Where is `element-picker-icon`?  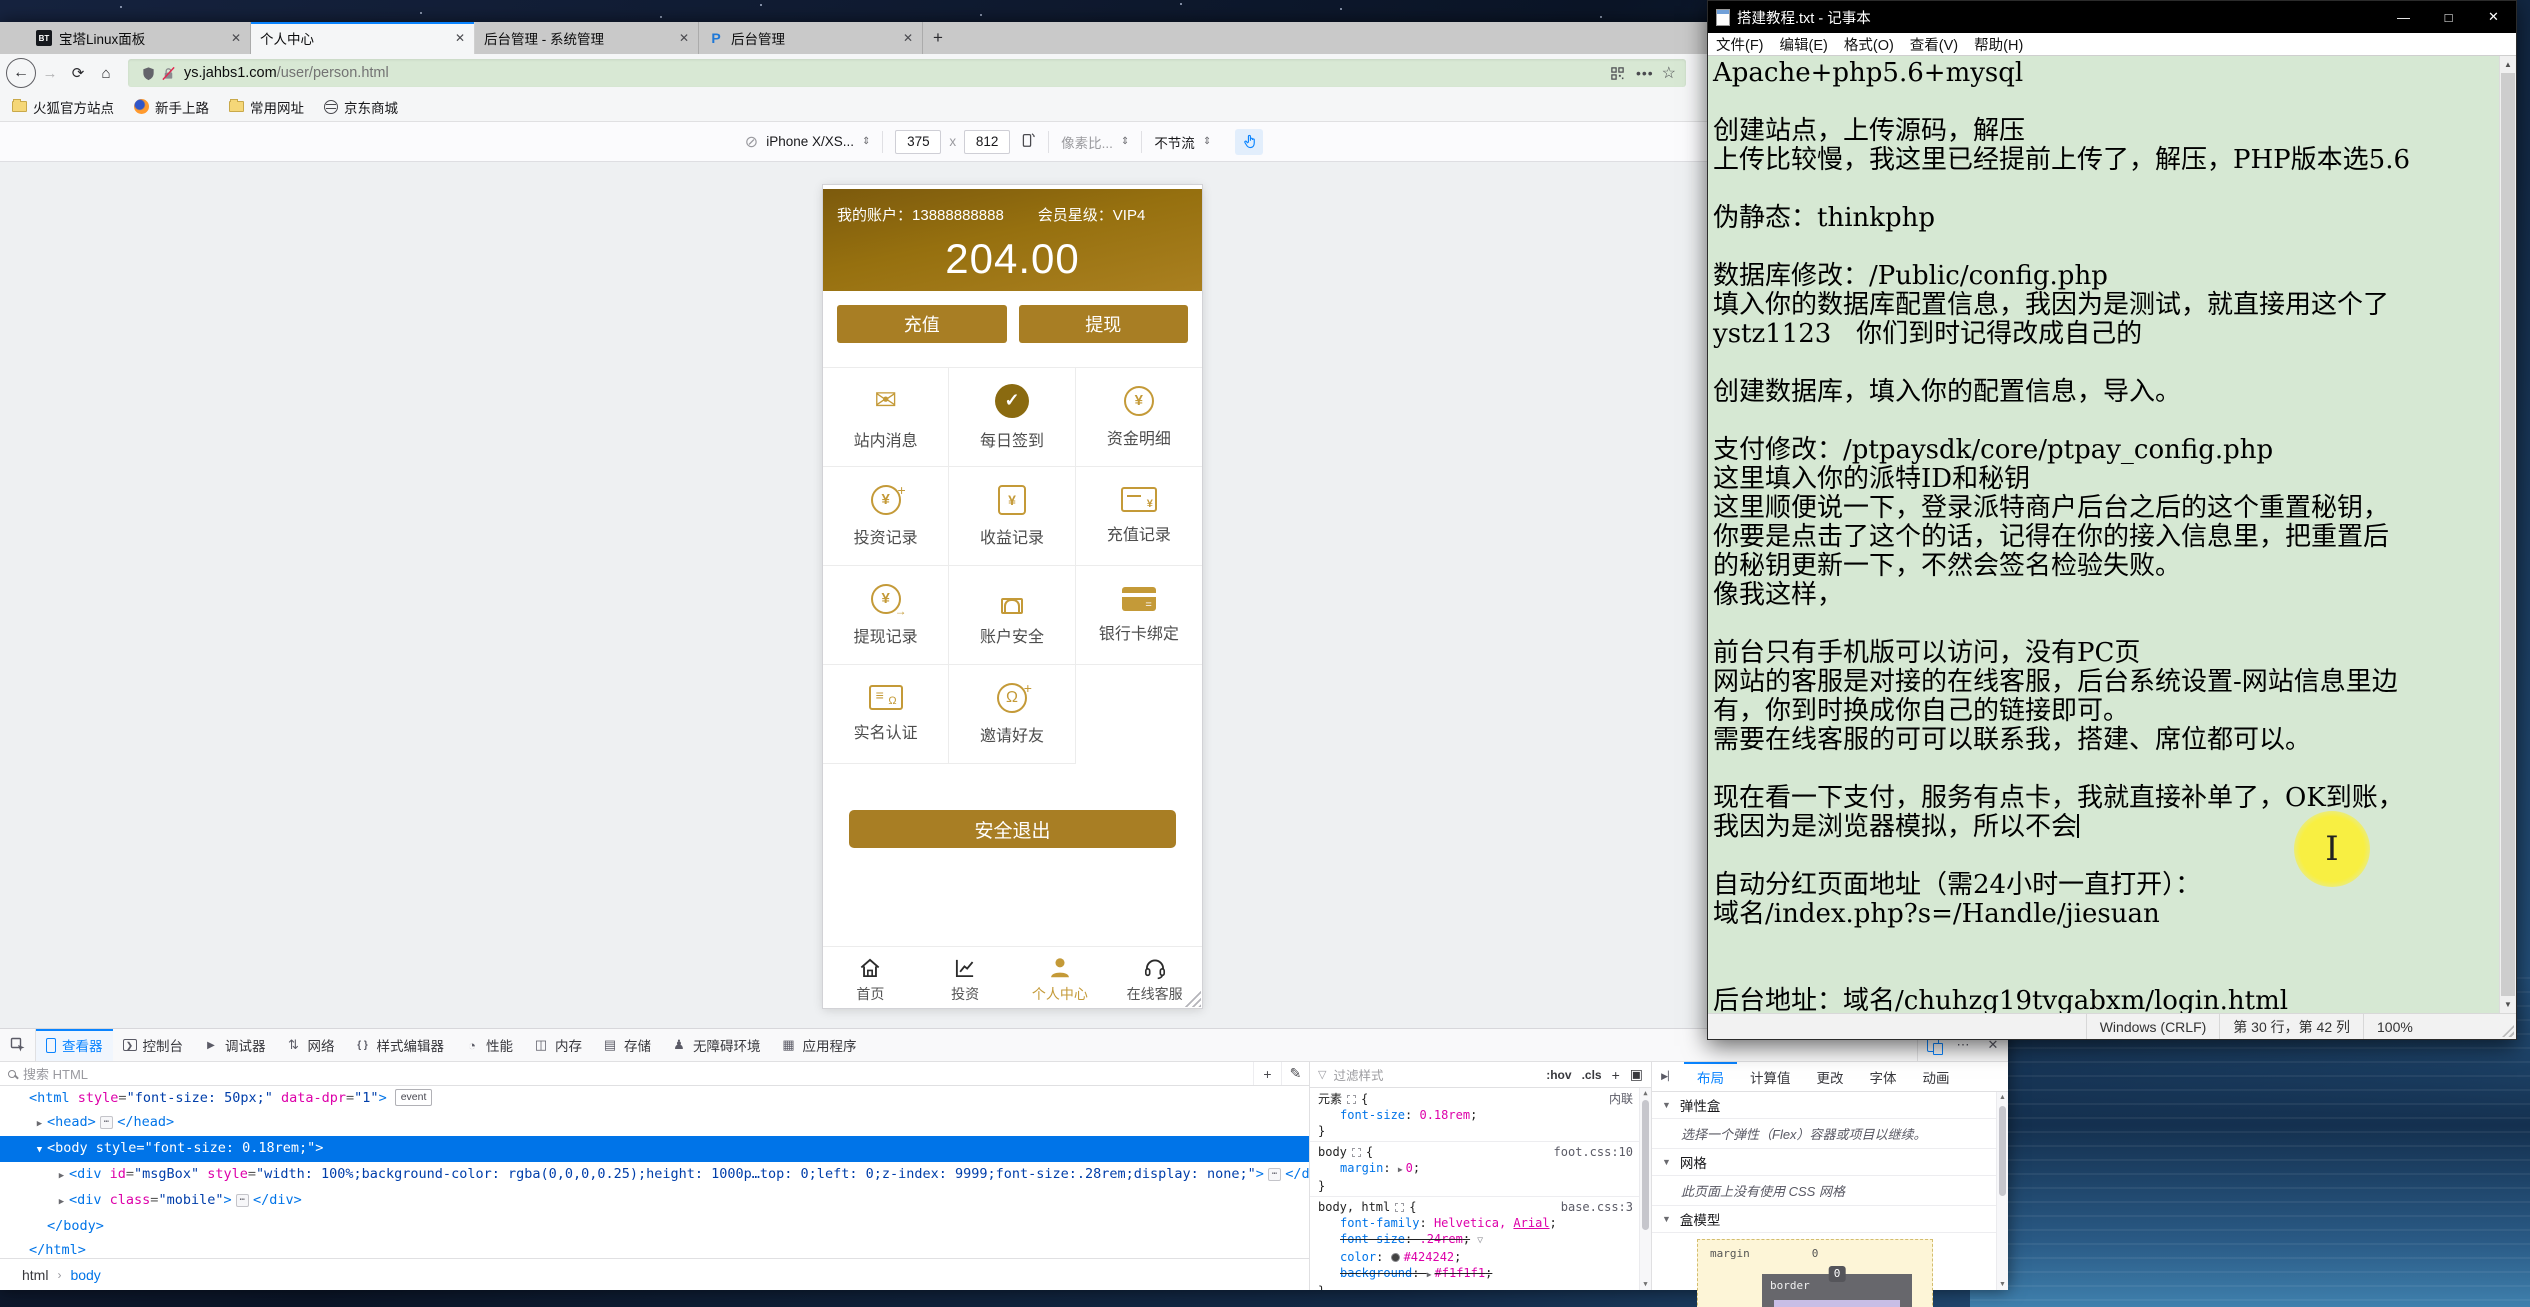 element-picker-icon is located at coordinates (18, 1045).